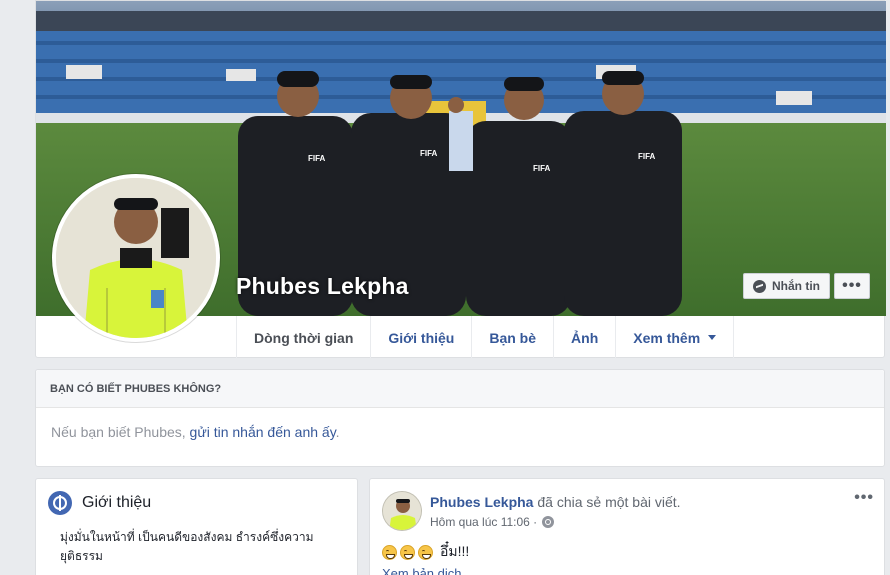  Describe the element at coordinates (864, 498) in the screenshot. I see `post-menu-button: •••` at that location.